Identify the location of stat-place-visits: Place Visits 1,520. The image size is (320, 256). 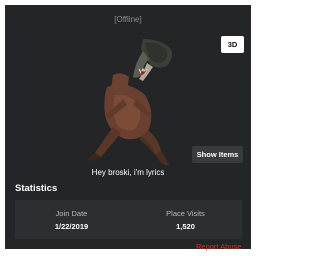
(185, 219).